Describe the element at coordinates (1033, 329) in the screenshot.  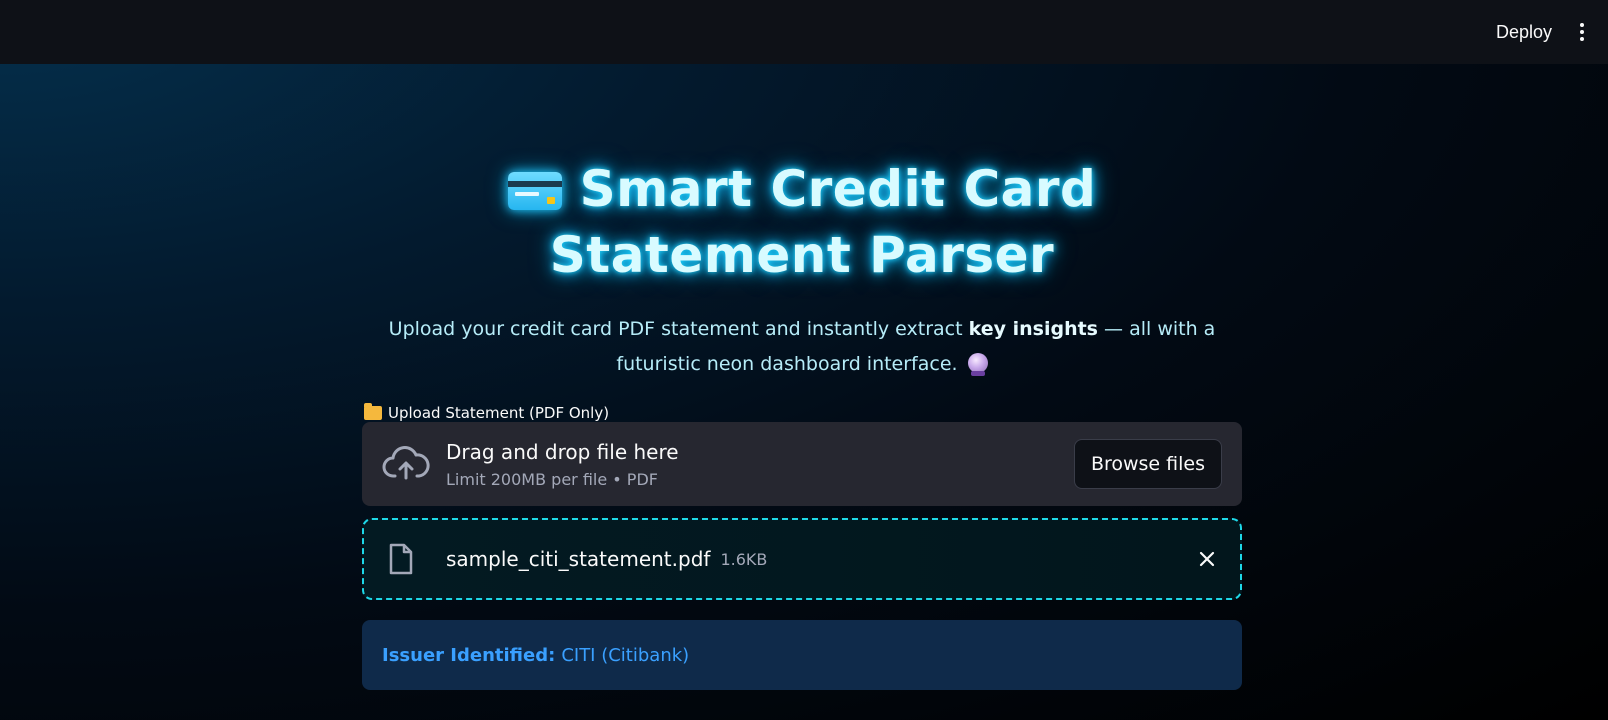
I see `subtitle-bold-text: key insights` at that location.